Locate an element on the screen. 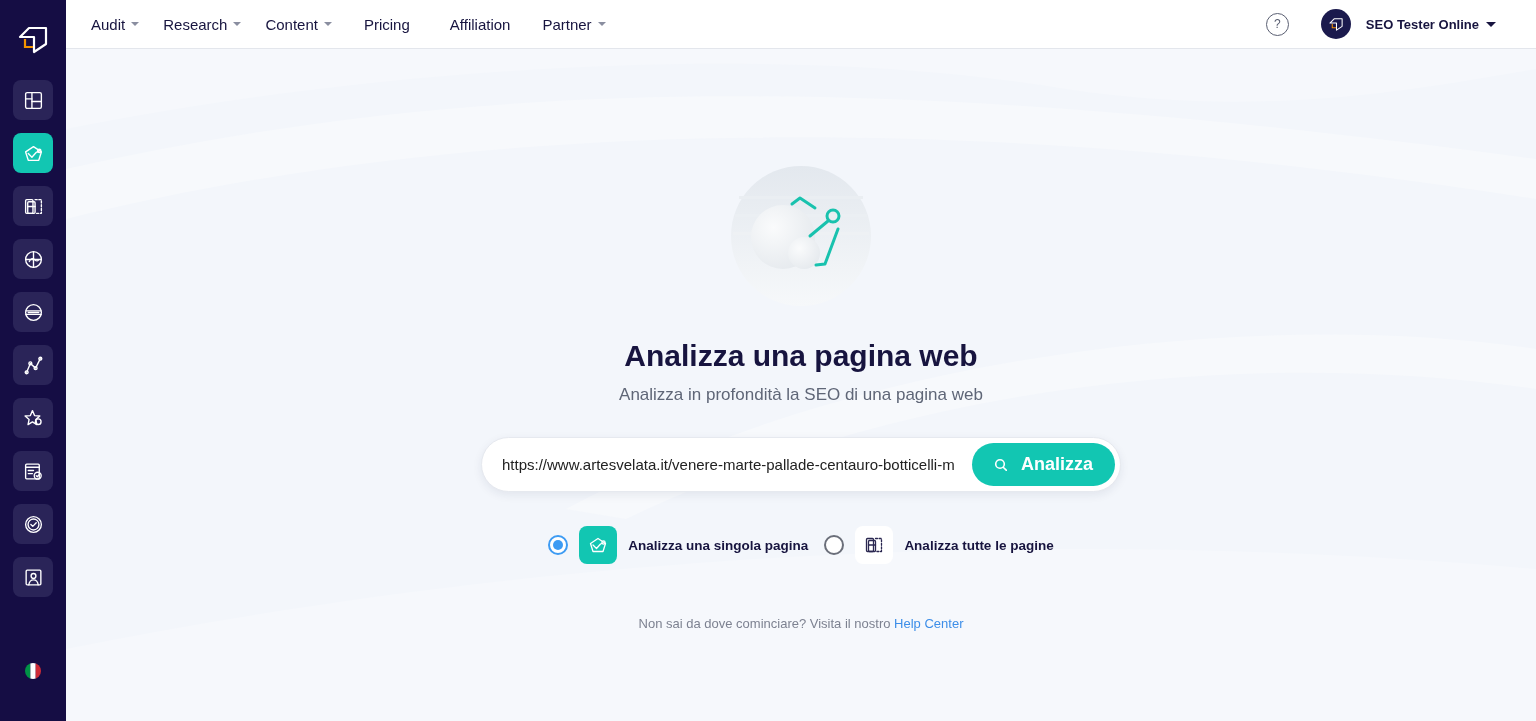 The image size is (1536, 721). line-chart-icon is located at coordinates (33, 365).